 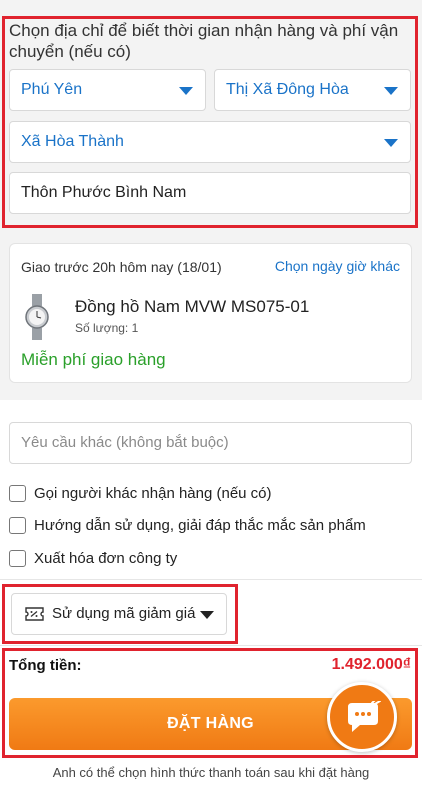 I want to click on total-label: Tổng tiền:, so click(x=45, y=665).